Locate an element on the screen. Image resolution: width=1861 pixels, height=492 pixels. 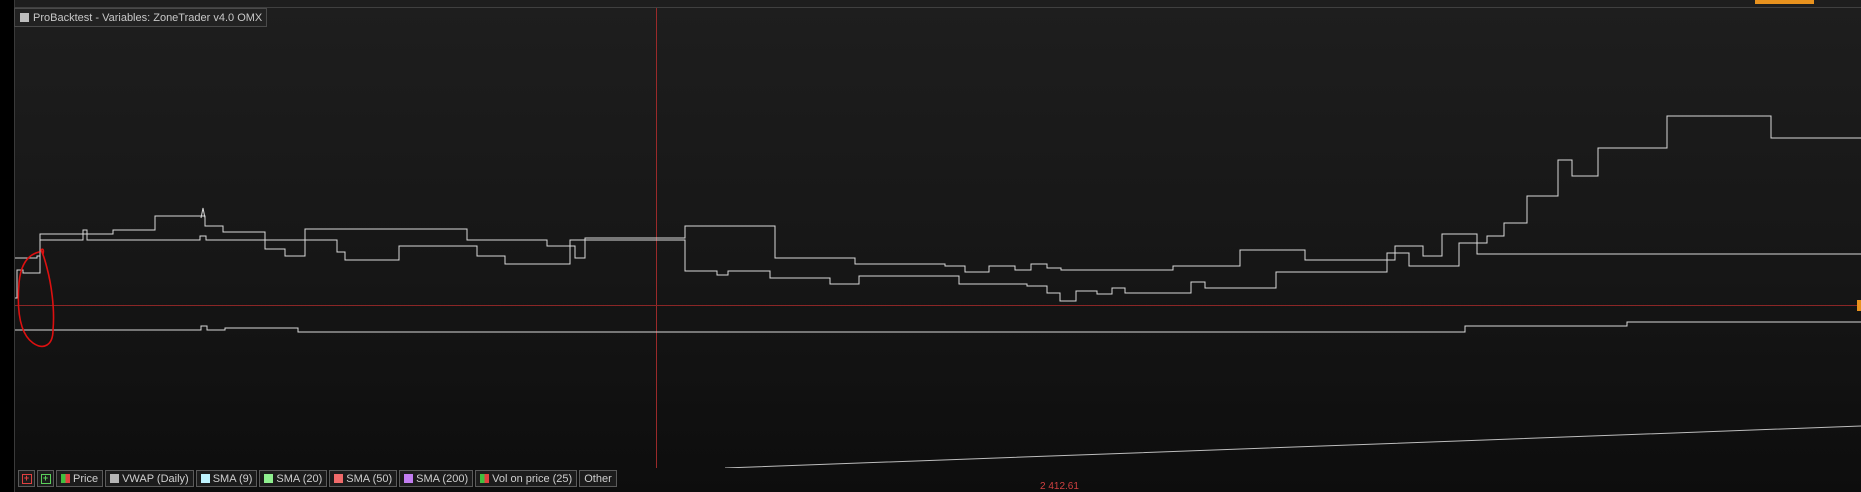
legend-label: Price is located at coordinates (86, 478).